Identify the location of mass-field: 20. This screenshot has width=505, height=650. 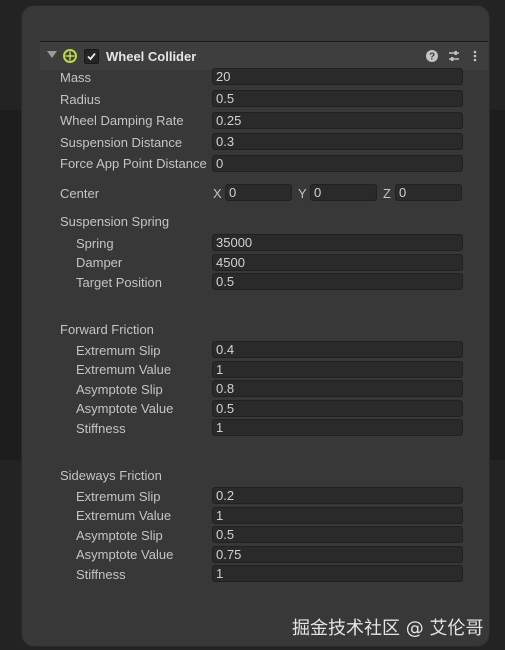
(337, 76).